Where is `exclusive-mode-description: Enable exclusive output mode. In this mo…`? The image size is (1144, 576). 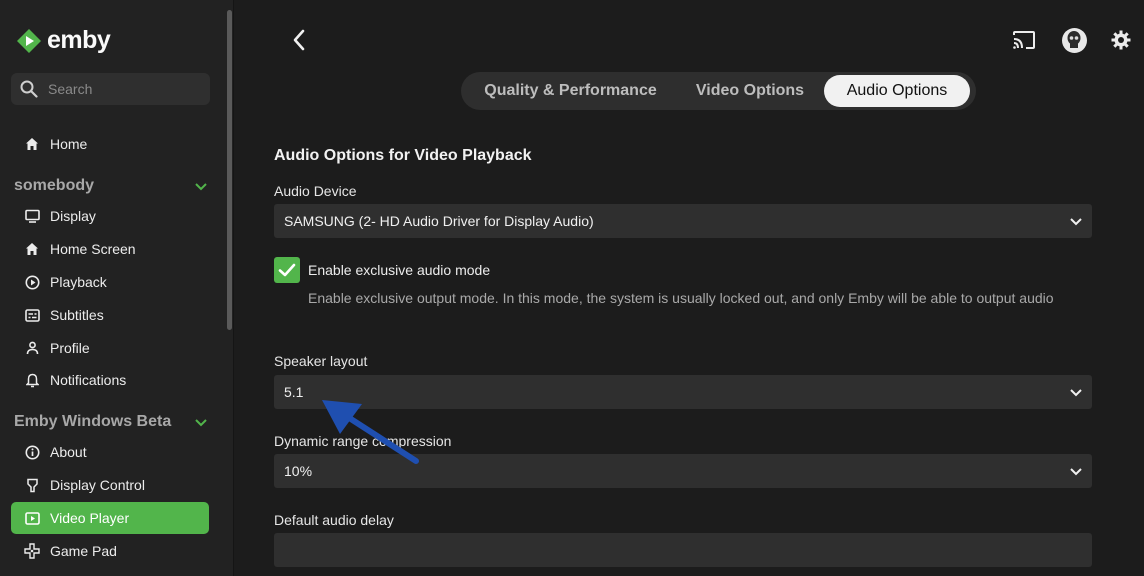 exclusive-mode-description: Enable exclusive output mode. In this mo… is located at coordinates (681, 298).